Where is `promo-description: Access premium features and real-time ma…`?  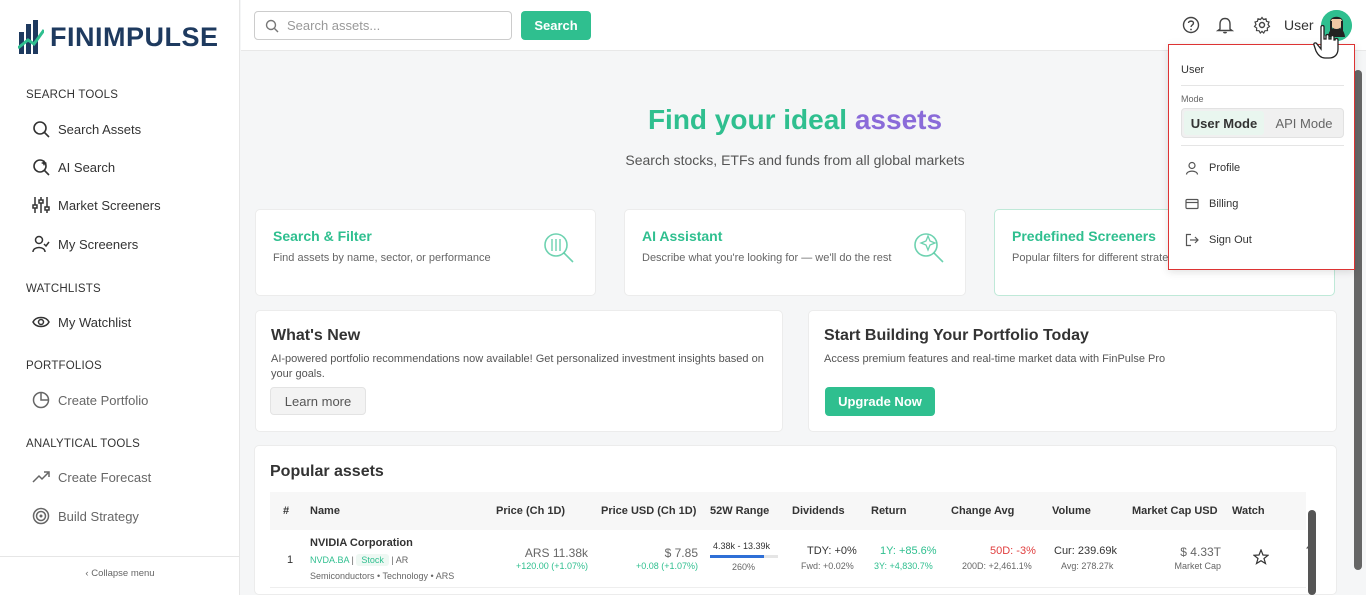
promo-description: Access premium features and real-time ma… is located at coordinates (995, 359).